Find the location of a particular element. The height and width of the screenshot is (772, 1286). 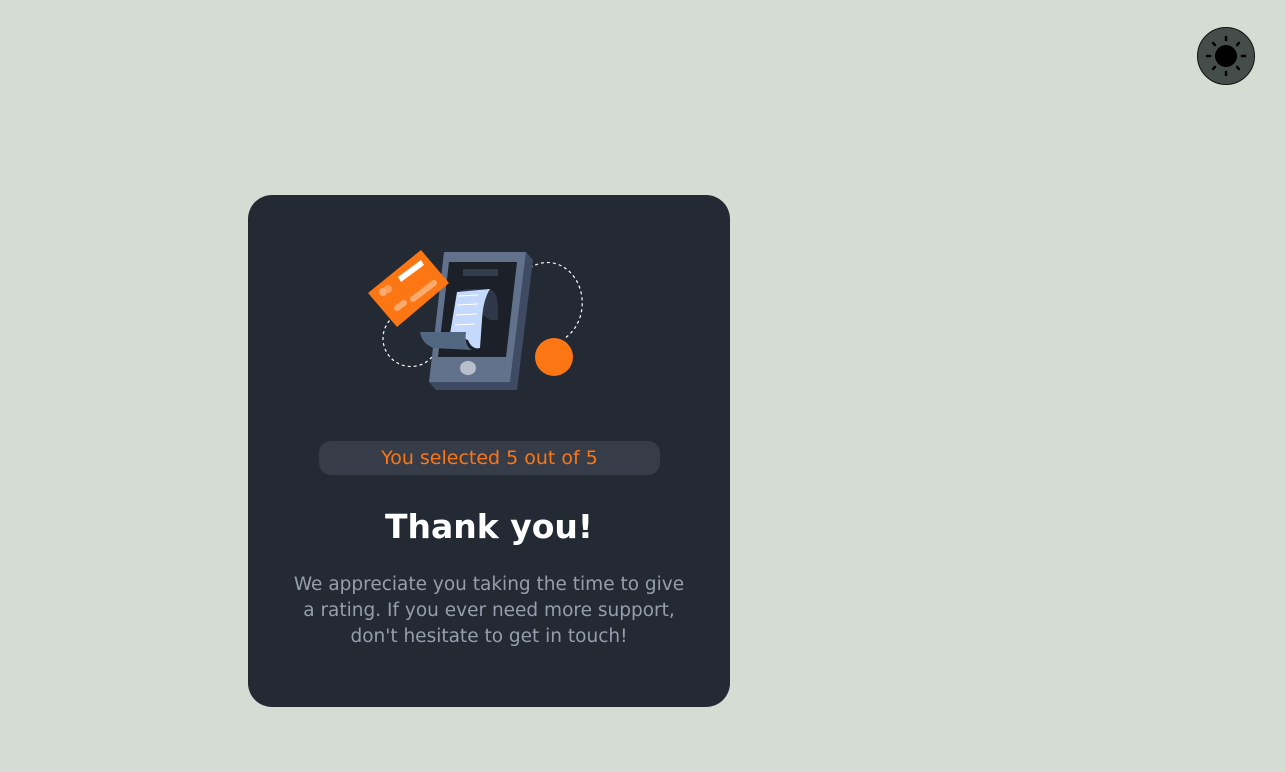

selected-rating-badge: You selected 5 out of 5 is located at coordinates (489, 458).